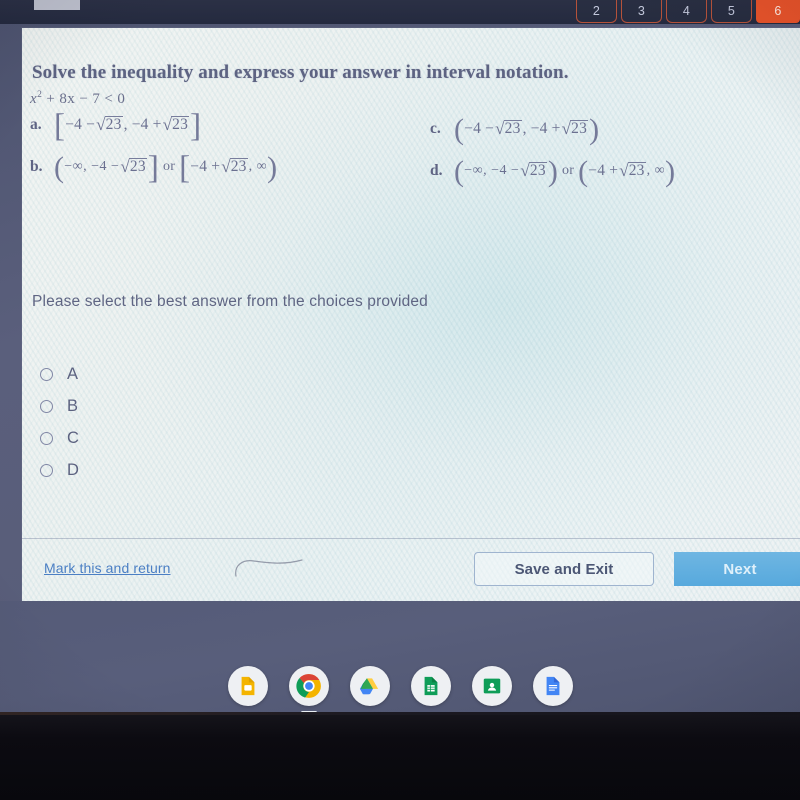  Describe the element at coordinates (400, 12) in the screenshot. I see `browser-chrome-bar: 2 3 4 5 6` at that location.